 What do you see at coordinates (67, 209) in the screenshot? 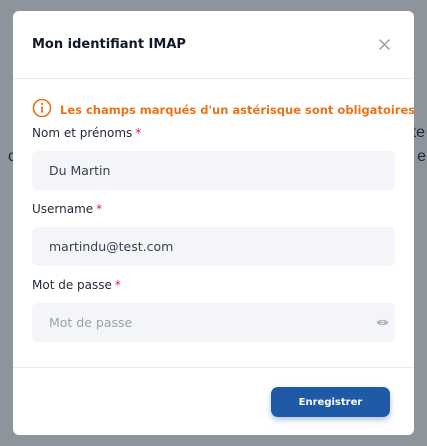
I see `username-label: Username *` at bounding box center [67, 209].